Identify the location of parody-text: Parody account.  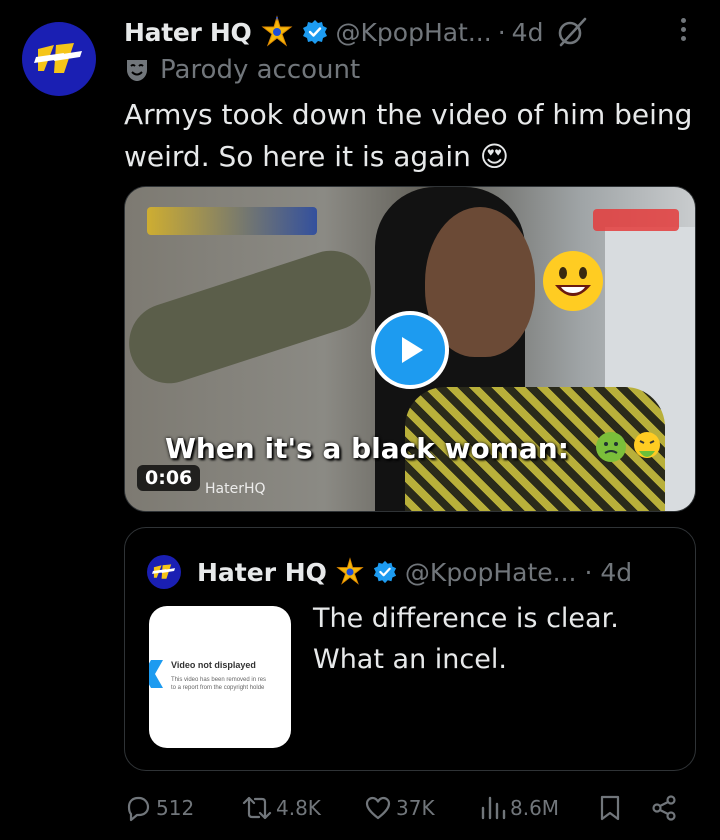
(260, 70).